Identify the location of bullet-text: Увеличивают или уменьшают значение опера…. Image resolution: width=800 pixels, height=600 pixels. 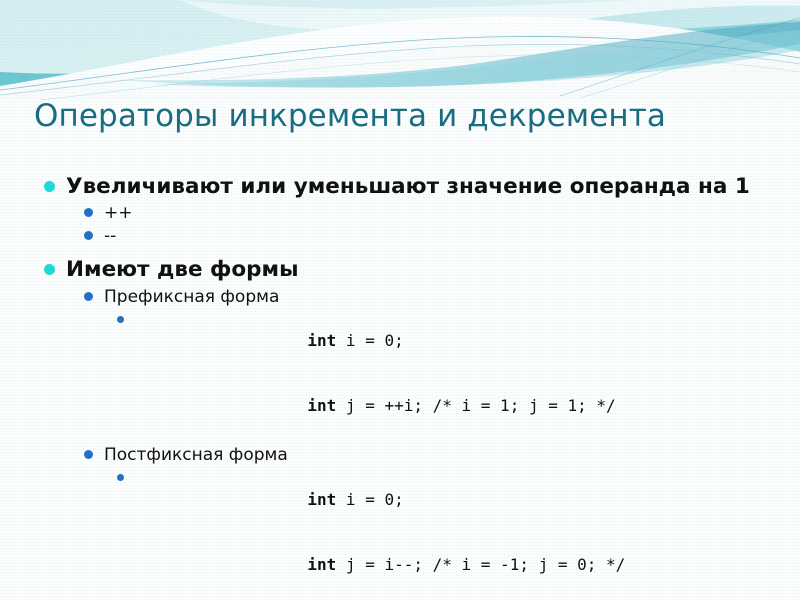
(408, 186).